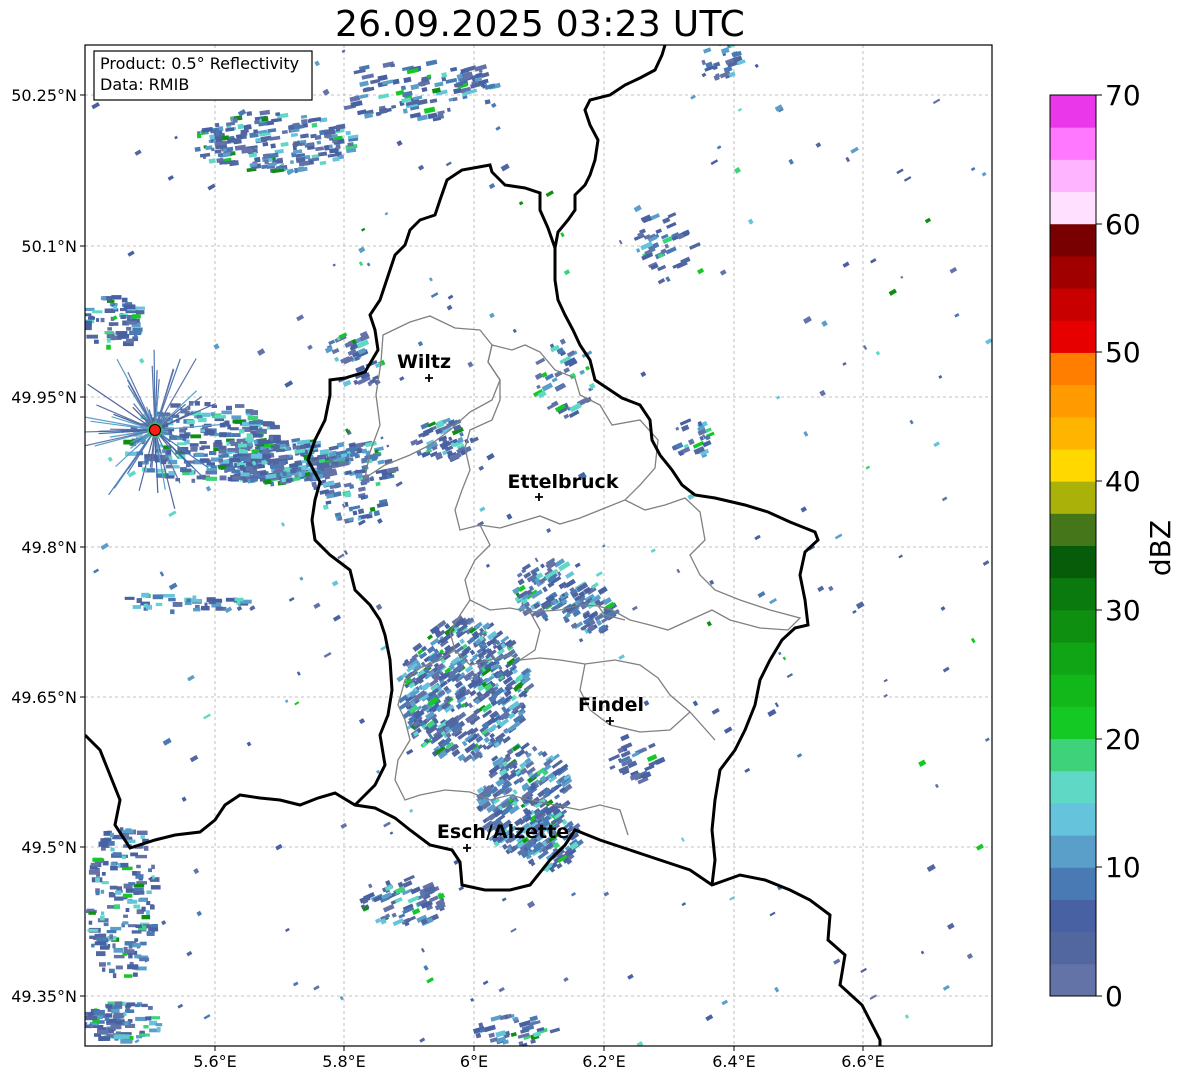 Image resolution: width=1184 pixels, height=1081 pixels. Describe the element at coordinates (144, 84) in the screenshot. I see `data-source-label: Data: RMIB` at that location.